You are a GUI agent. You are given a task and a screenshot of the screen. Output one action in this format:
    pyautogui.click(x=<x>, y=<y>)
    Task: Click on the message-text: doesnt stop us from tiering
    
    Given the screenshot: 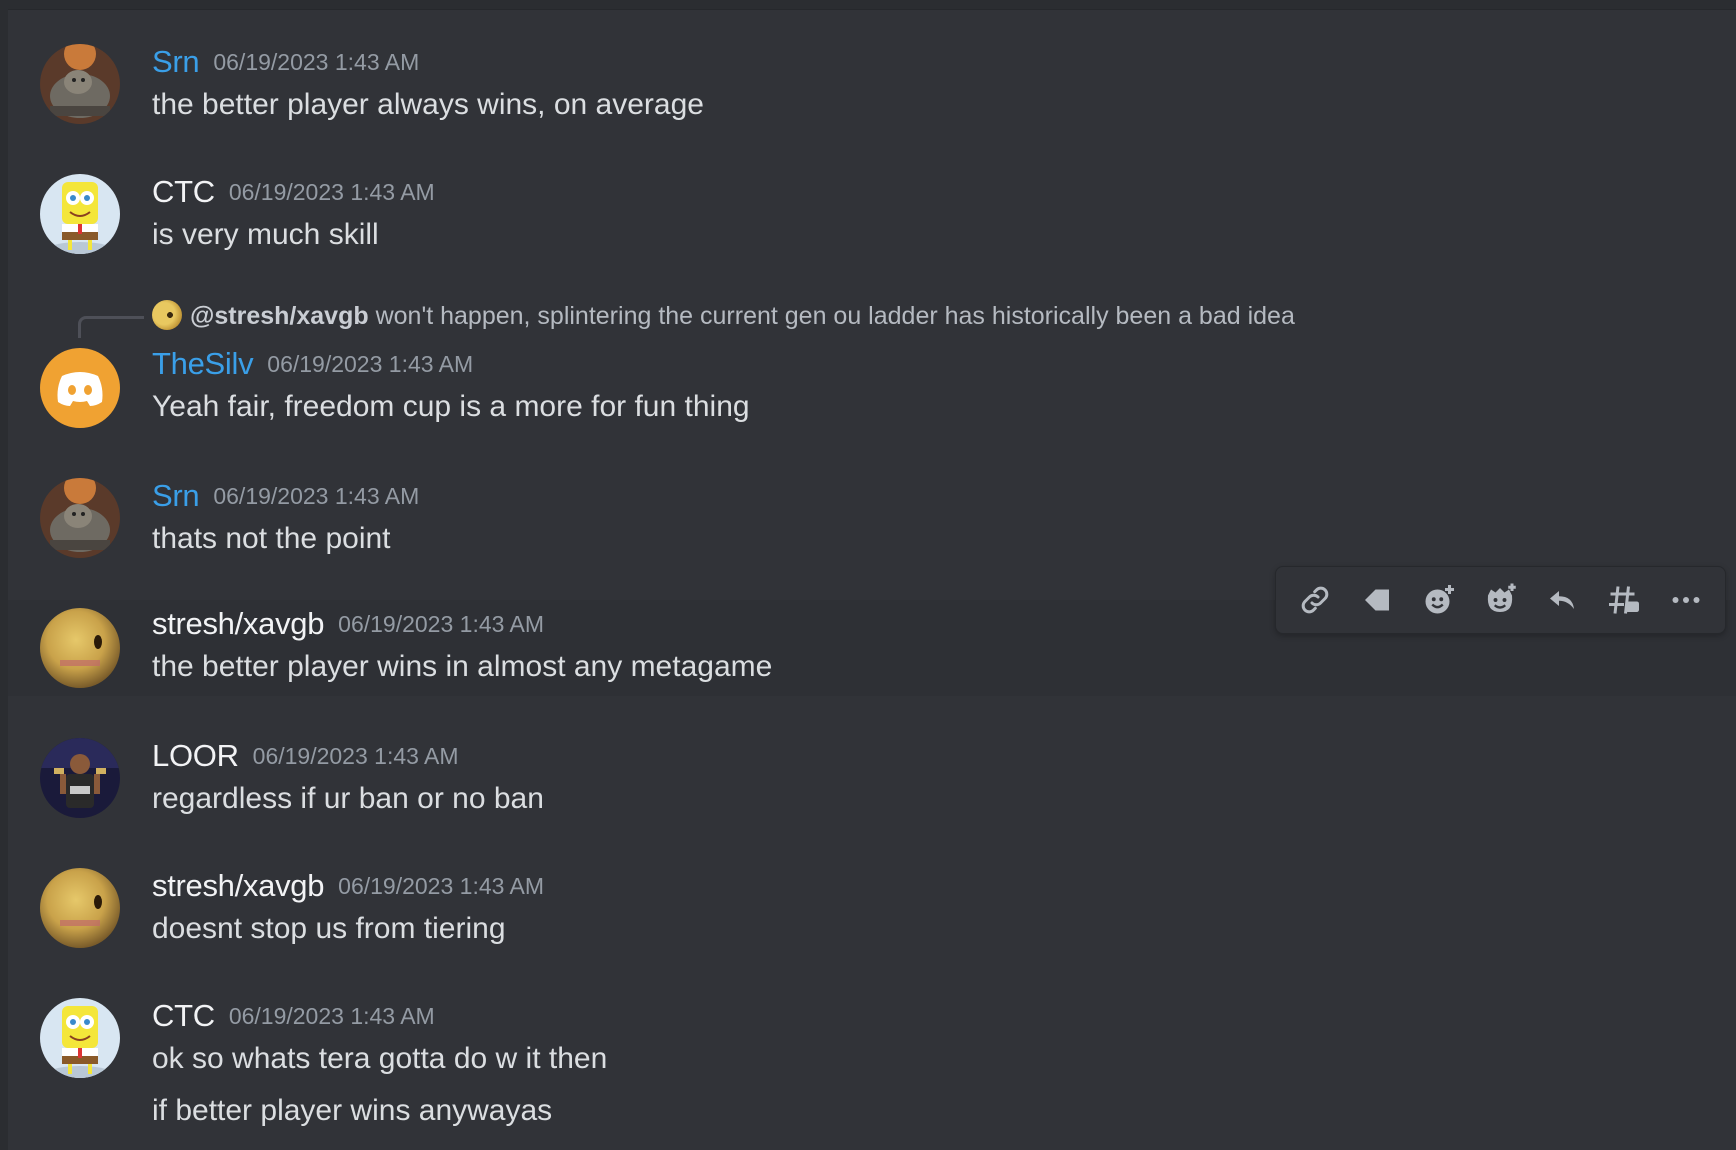 What is the action you would take?
    pyautogui.click(x=329, y=928)
    